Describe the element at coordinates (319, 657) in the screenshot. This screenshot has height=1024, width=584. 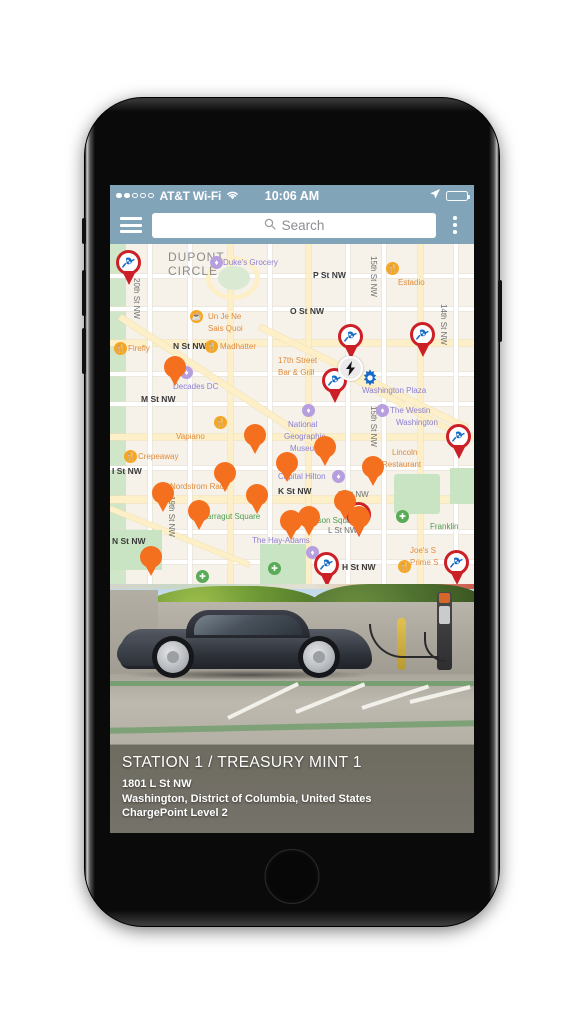
I see `car-wheel-rear` at that location.